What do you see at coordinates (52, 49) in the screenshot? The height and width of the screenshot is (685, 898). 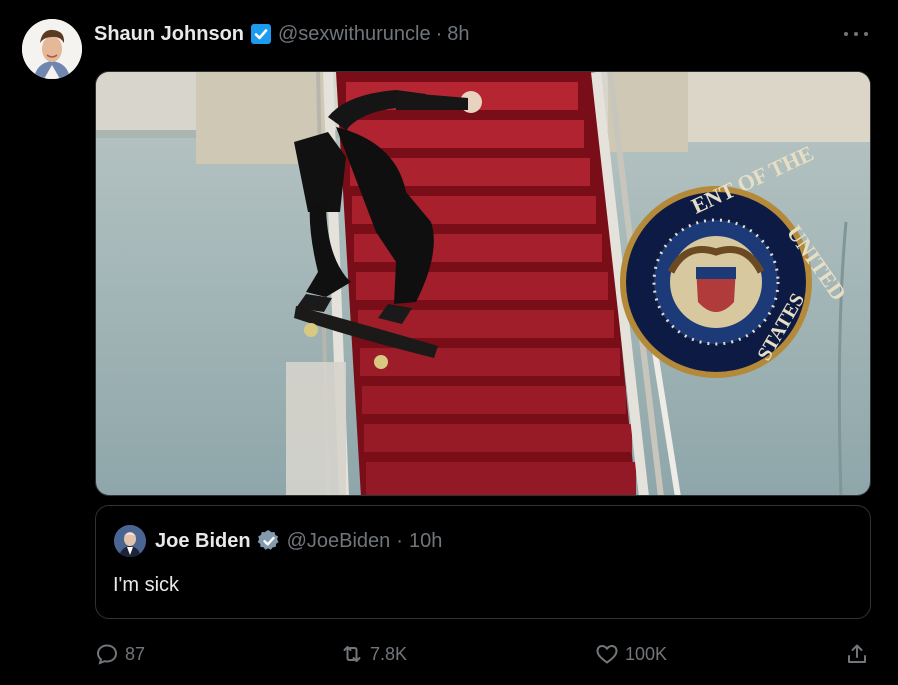 I see `author-avatar` at bounding box center [52, 49].